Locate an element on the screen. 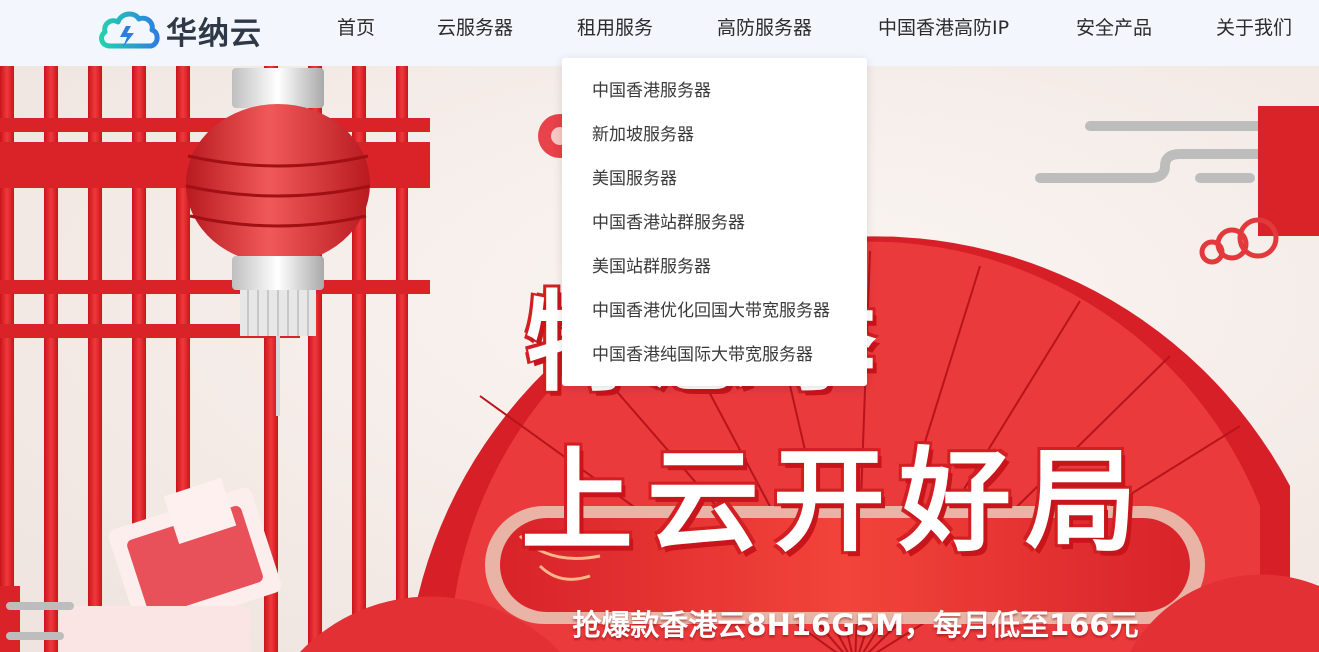 The width and height of the screenshot is (1319, 652). nav-item-hk-ddos-ip: 中国香港高防IP is located at coordinates (943, 28).